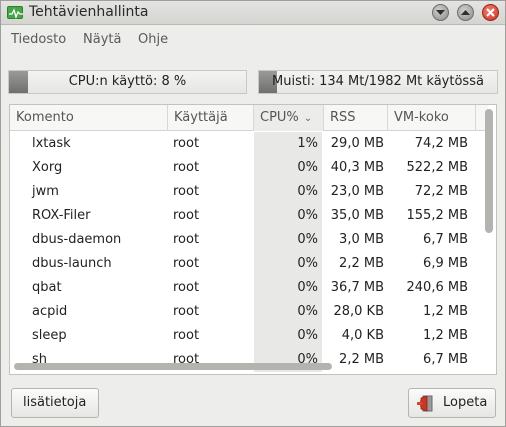 The image size is (506, 427). I want to click on maximize-icon, so click(465, 12).